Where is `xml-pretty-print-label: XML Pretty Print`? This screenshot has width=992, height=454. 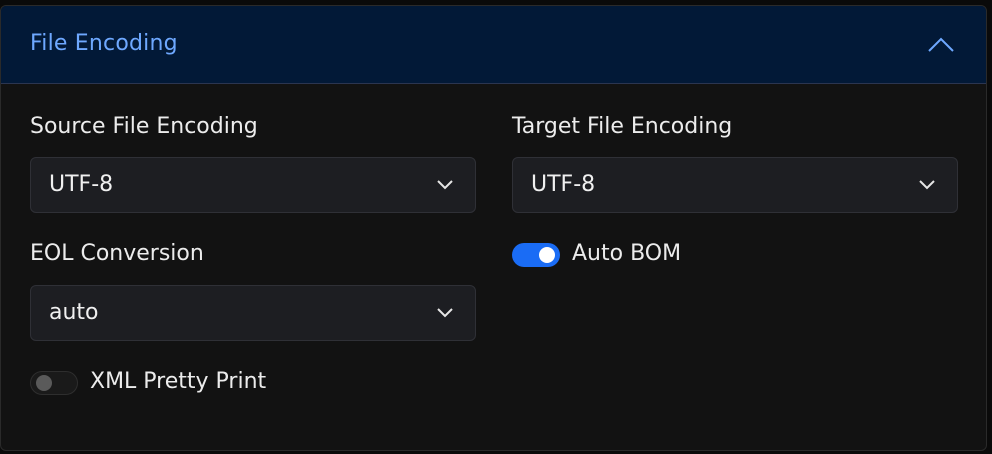 xml-pretty-print-label: XML Pretty Print is located at coordinates (178, 381).